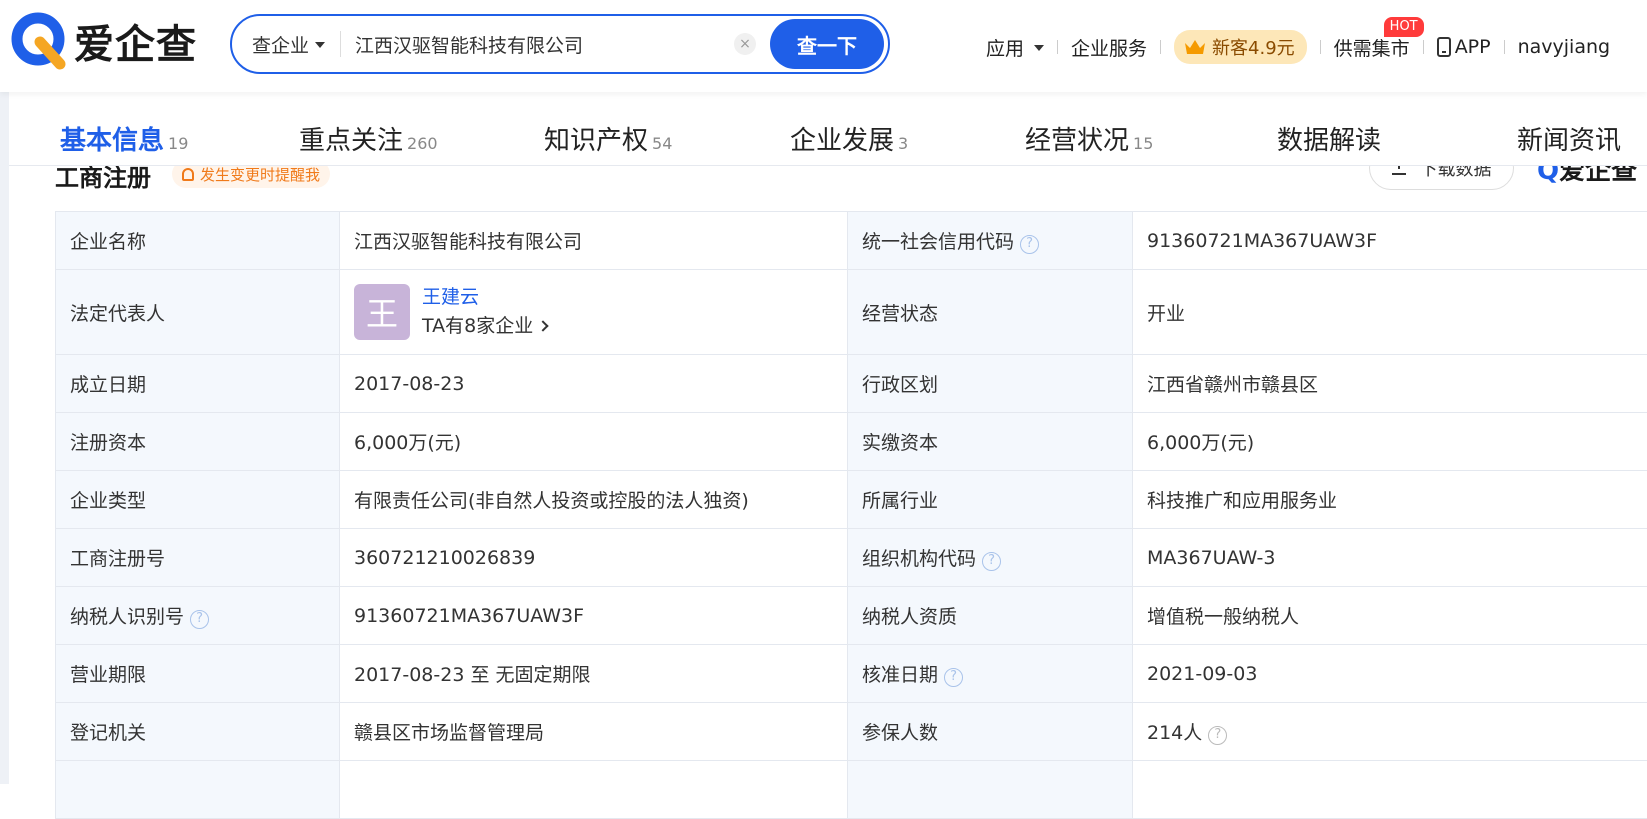 This screenshot has width=1647, height=819. What do you see at coordinates (900, 675) in the screenshot?
I see `approval-label: 核准日期` at bounding box center [900, 675].